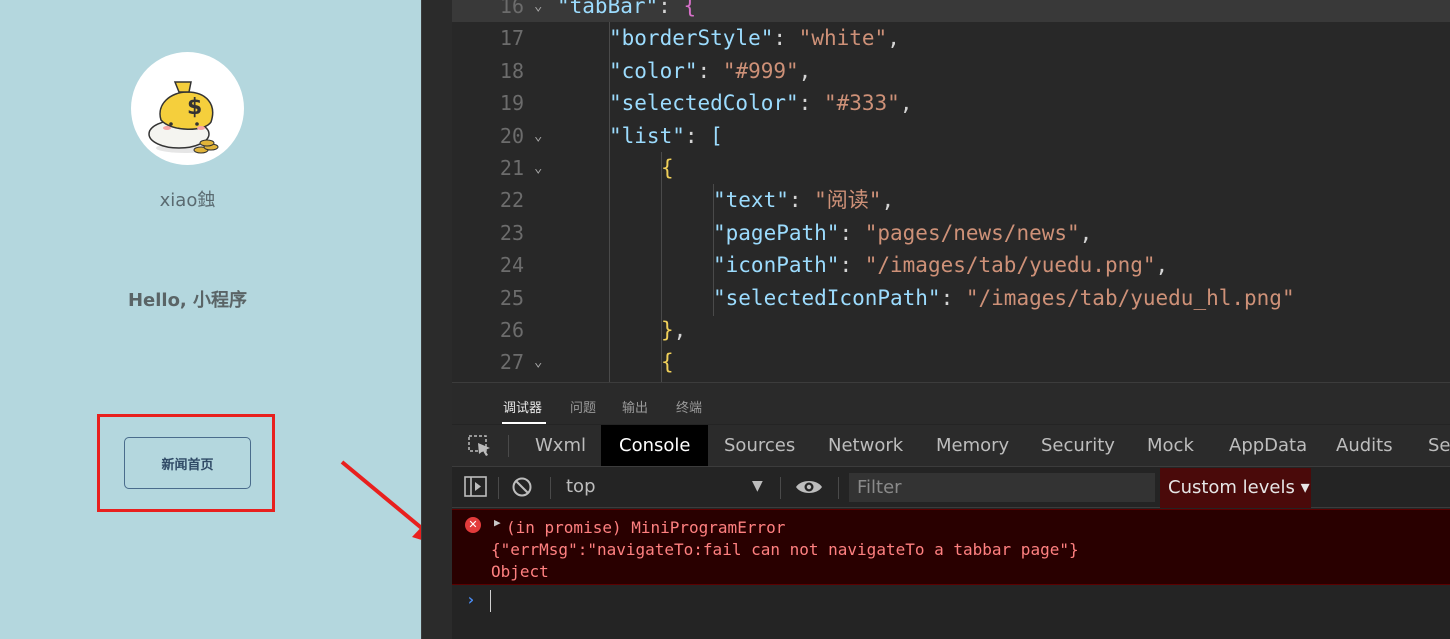  Describe the element at coordinates (511, 200) in the screenshot. I see `line-number: 22` at that location.